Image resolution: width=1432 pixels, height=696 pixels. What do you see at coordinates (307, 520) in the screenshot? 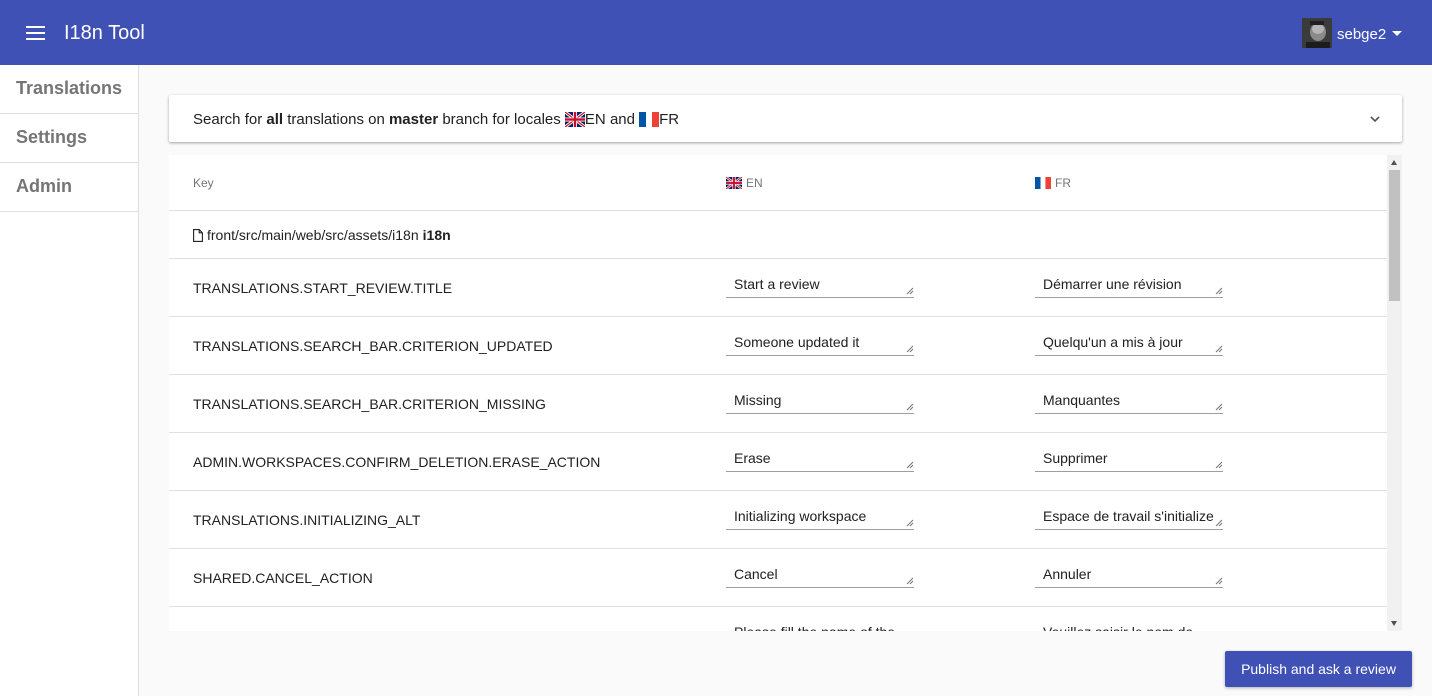
I see `translation-key: TRANSLATIONS.INITIALIZING_ALT` at bounding box center [307, 520].